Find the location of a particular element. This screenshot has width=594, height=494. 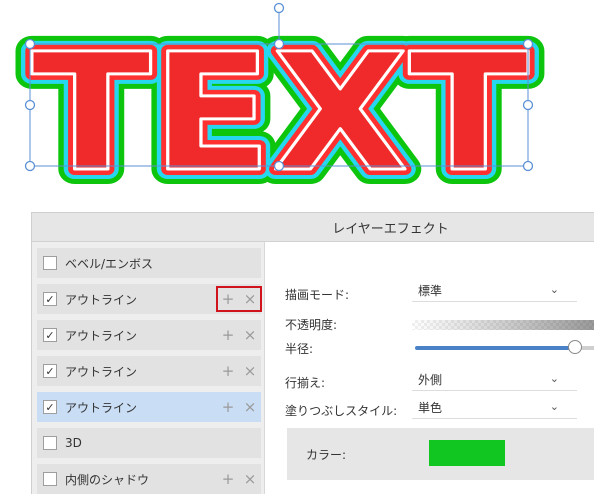

resize-handle-bottom is located at coordinates (279, 166).